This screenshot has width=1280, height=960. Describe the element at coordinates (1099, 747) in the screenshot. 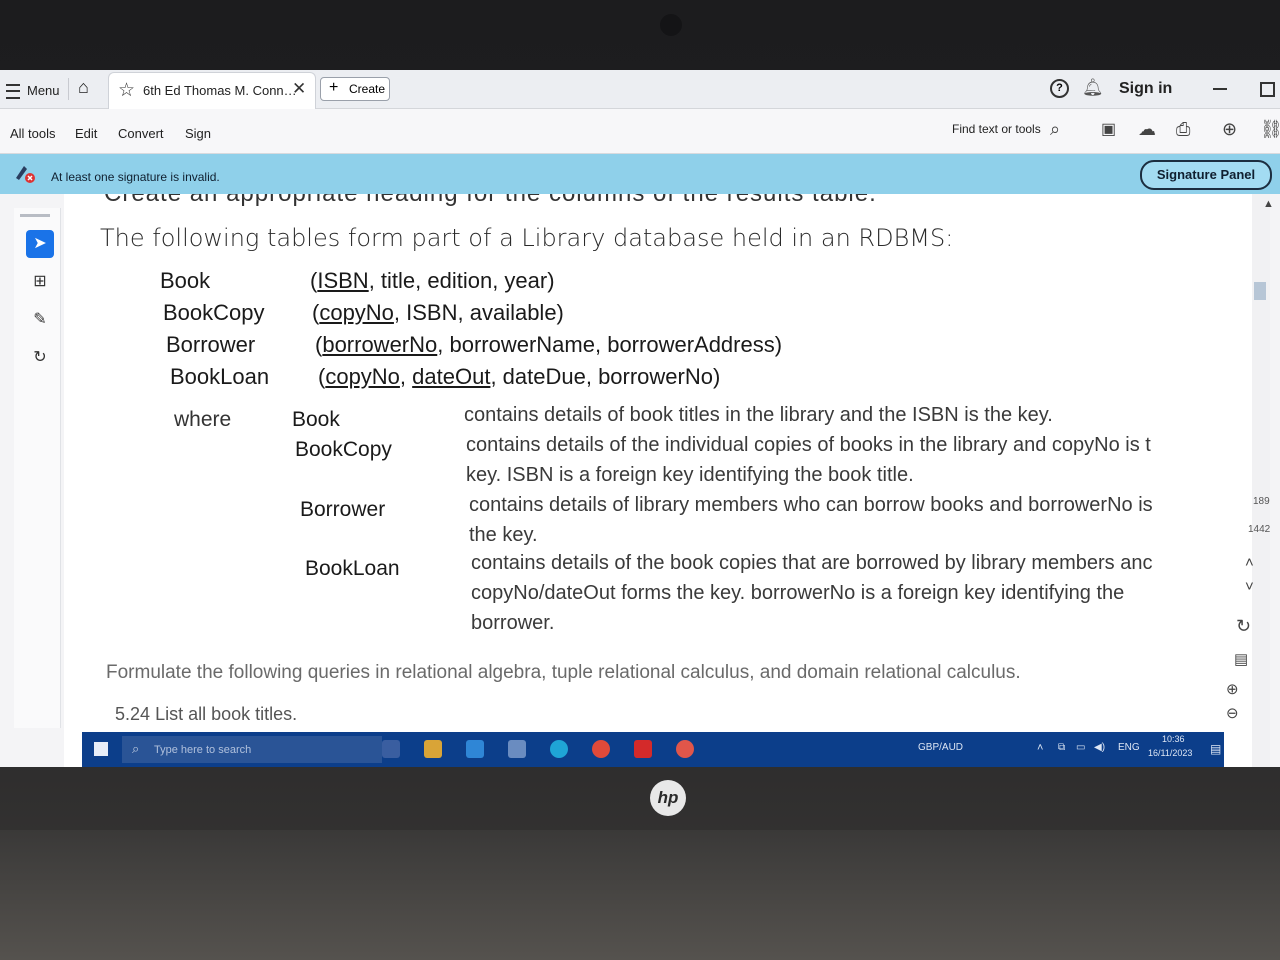

I see `volume-icon: ◀︎)` at that location.